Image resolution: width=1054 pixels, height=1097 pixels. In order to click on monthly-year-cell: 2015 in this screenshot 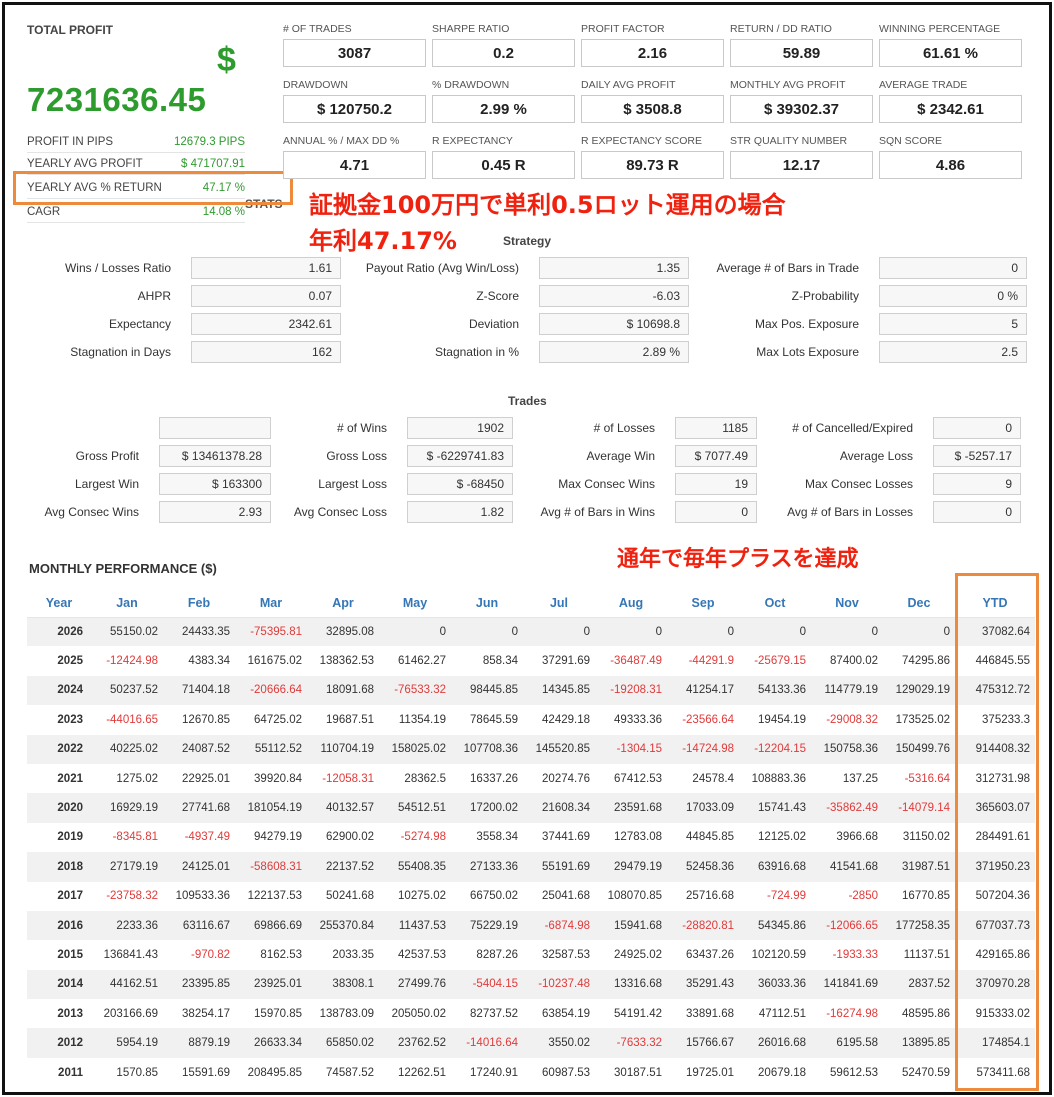, I will do `click(70, 954)`.